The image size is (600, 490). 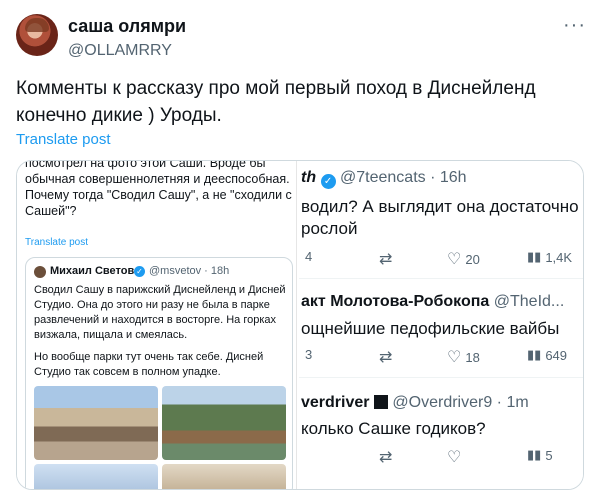 I want to click on views-action: ▮▮ 1,4K, so click(x=549, y=257).